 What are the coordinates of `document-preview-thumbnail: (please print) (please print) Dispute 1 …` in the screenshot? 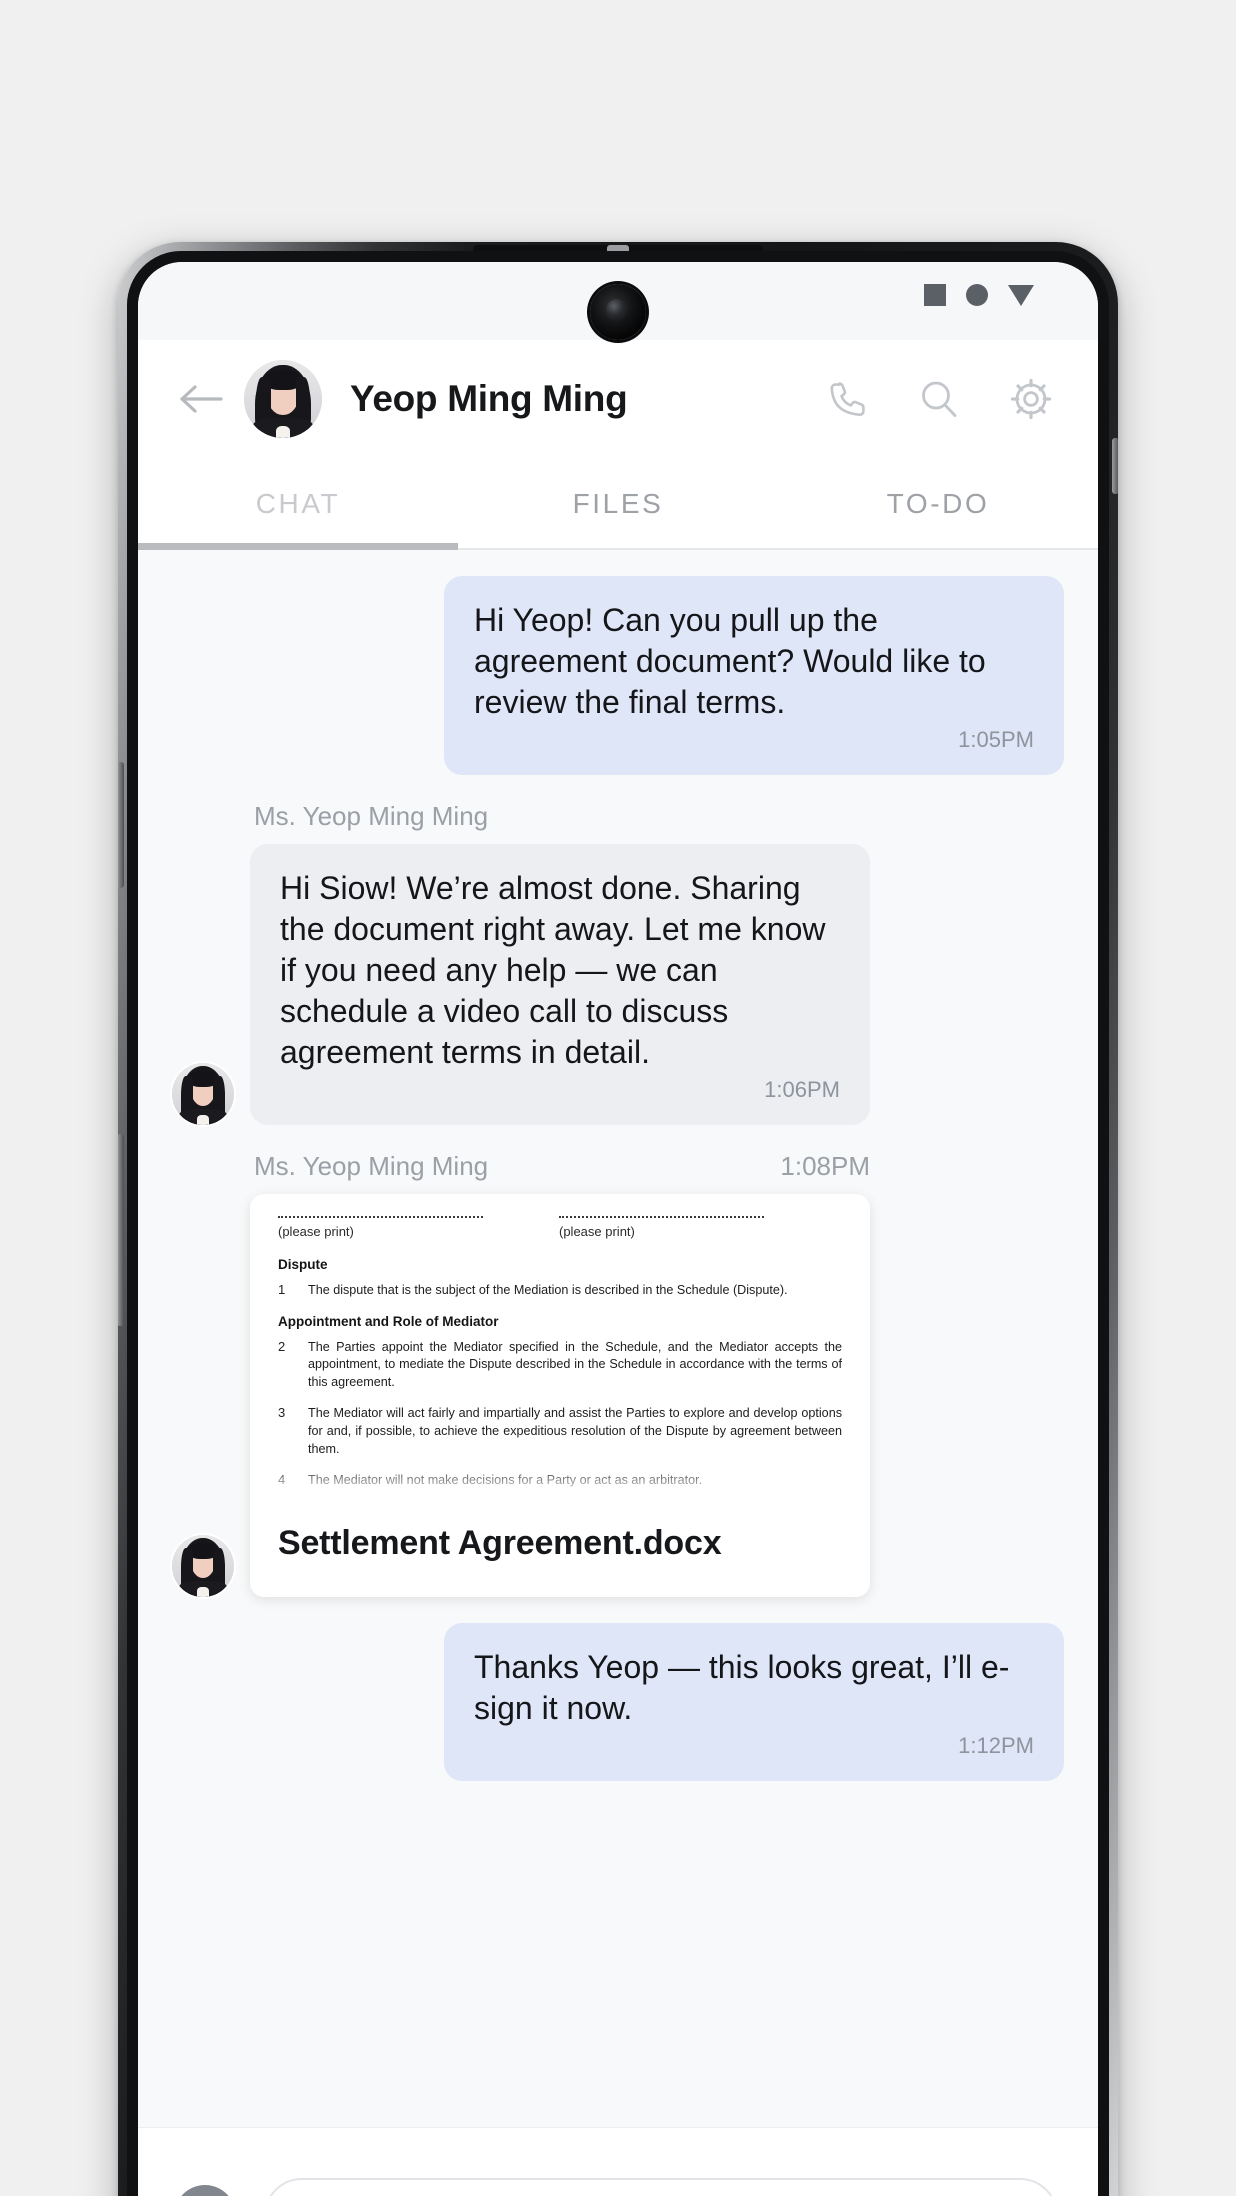 It's located at (560, 1347).